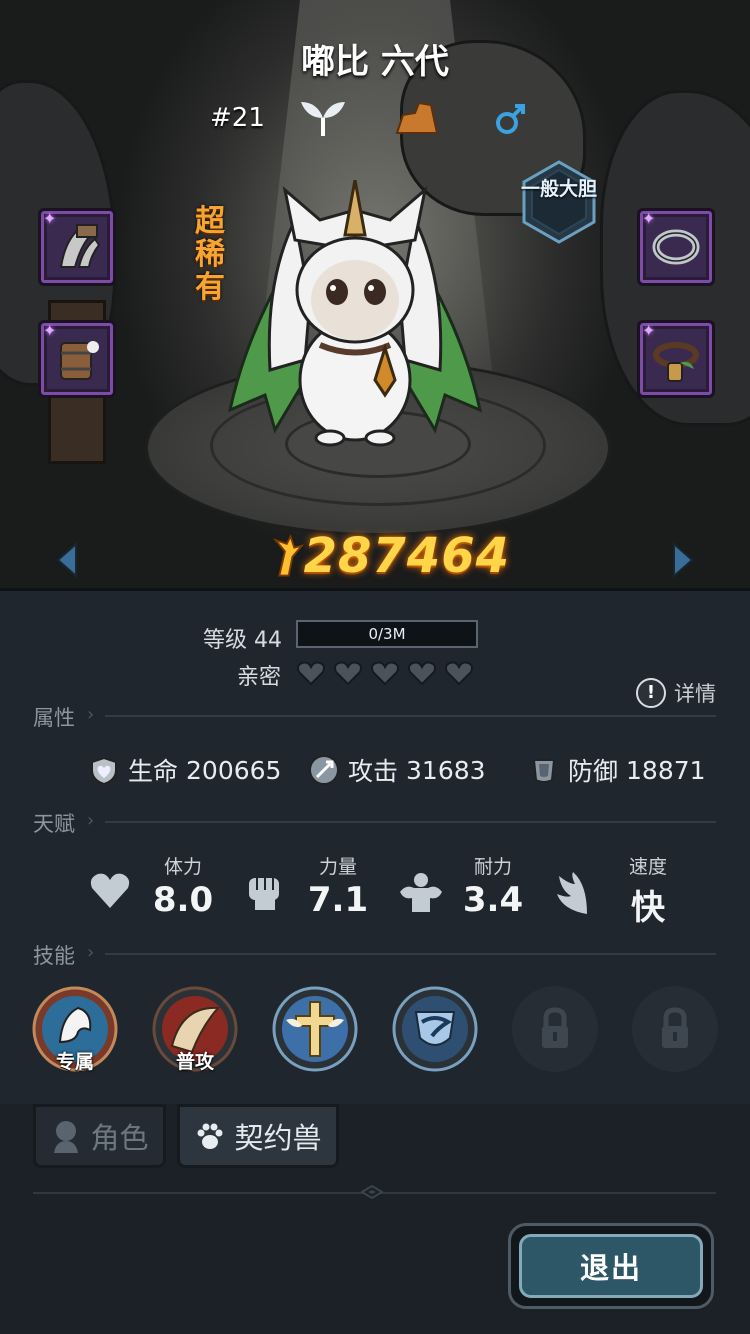  Describe the element at coordinates (559, 202) in the screenshot. I see `temperament-badge` at that location.